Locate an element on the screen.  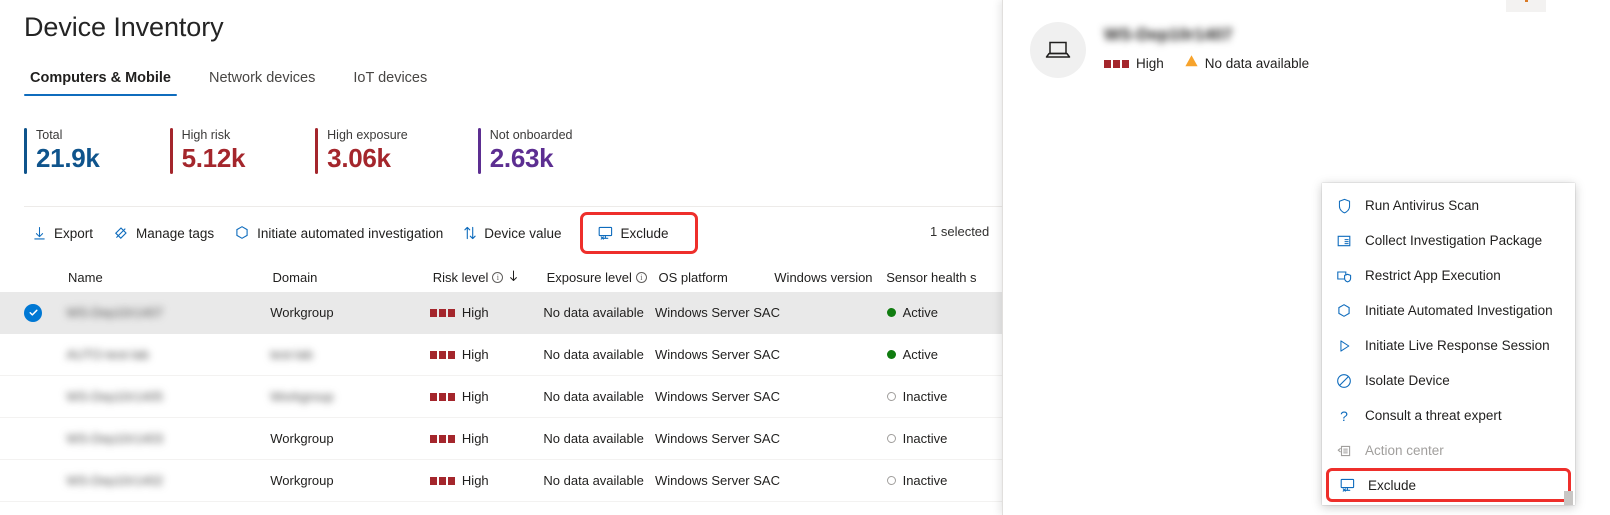
action-center-icon is located at coordinates (1344, 451).